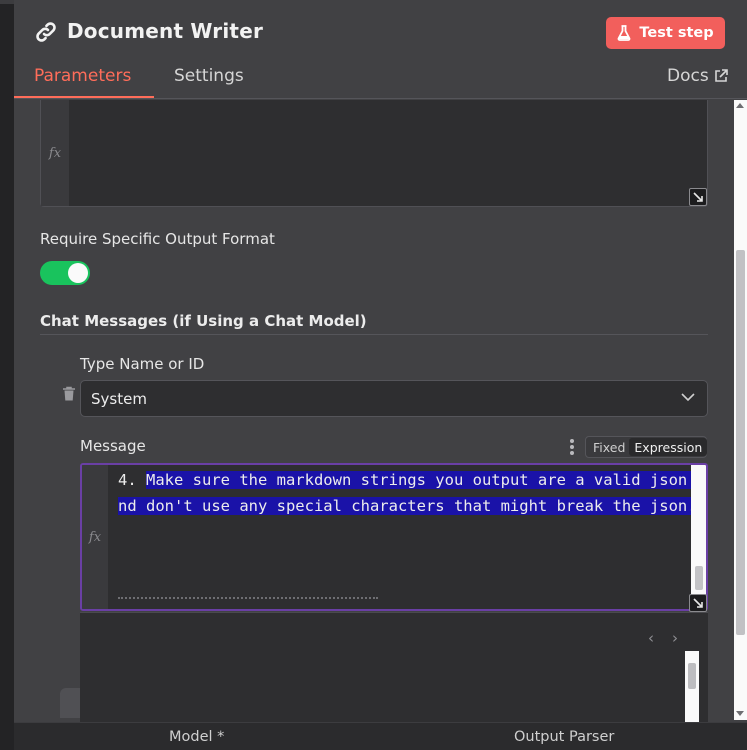 Image resolution: width=747 pixels, height=750 pixels. Describe the element at coordinates (675, 638) in the screenshot. I see `chevron-right-icon: ›` at that location.